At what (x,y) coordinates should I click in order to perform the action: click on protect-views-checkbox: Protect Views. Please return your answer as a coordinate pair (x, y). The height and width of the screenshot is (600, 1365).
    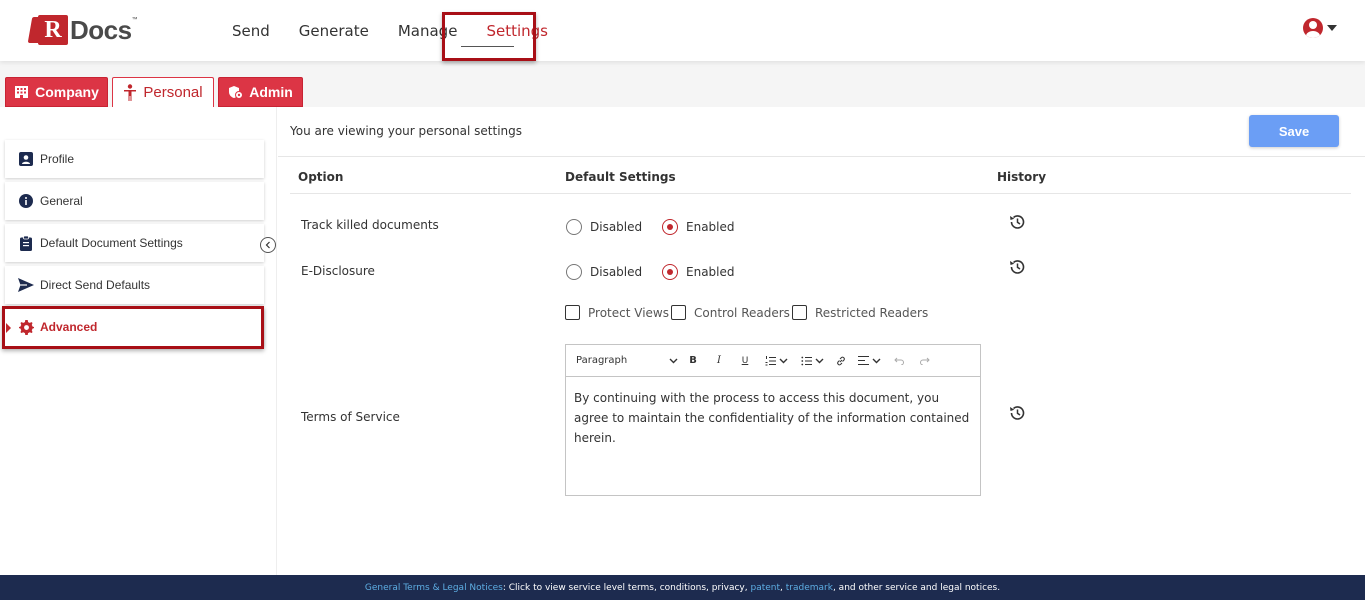
    Looking at the image, I should click on (617, 312).